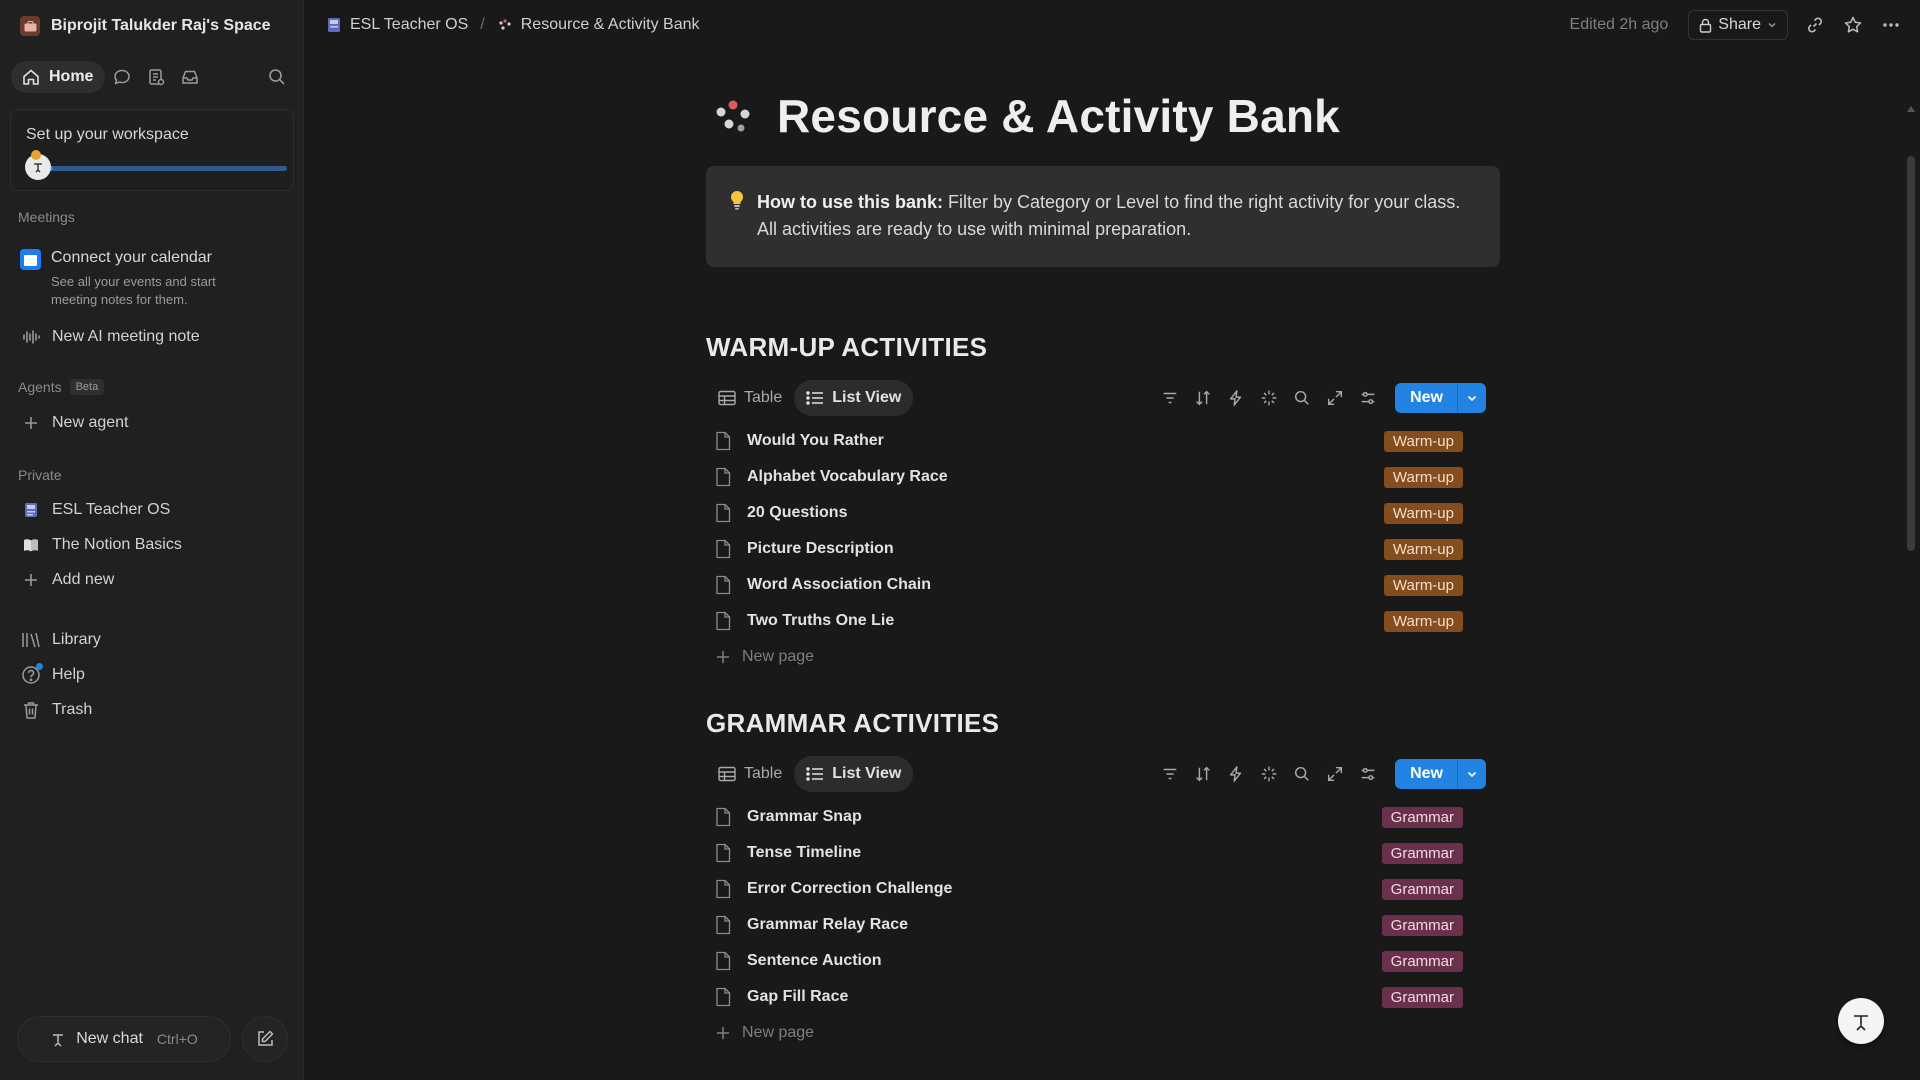  I want to click on last-edited-text: Edited 2h ago, so click(1619, 24).